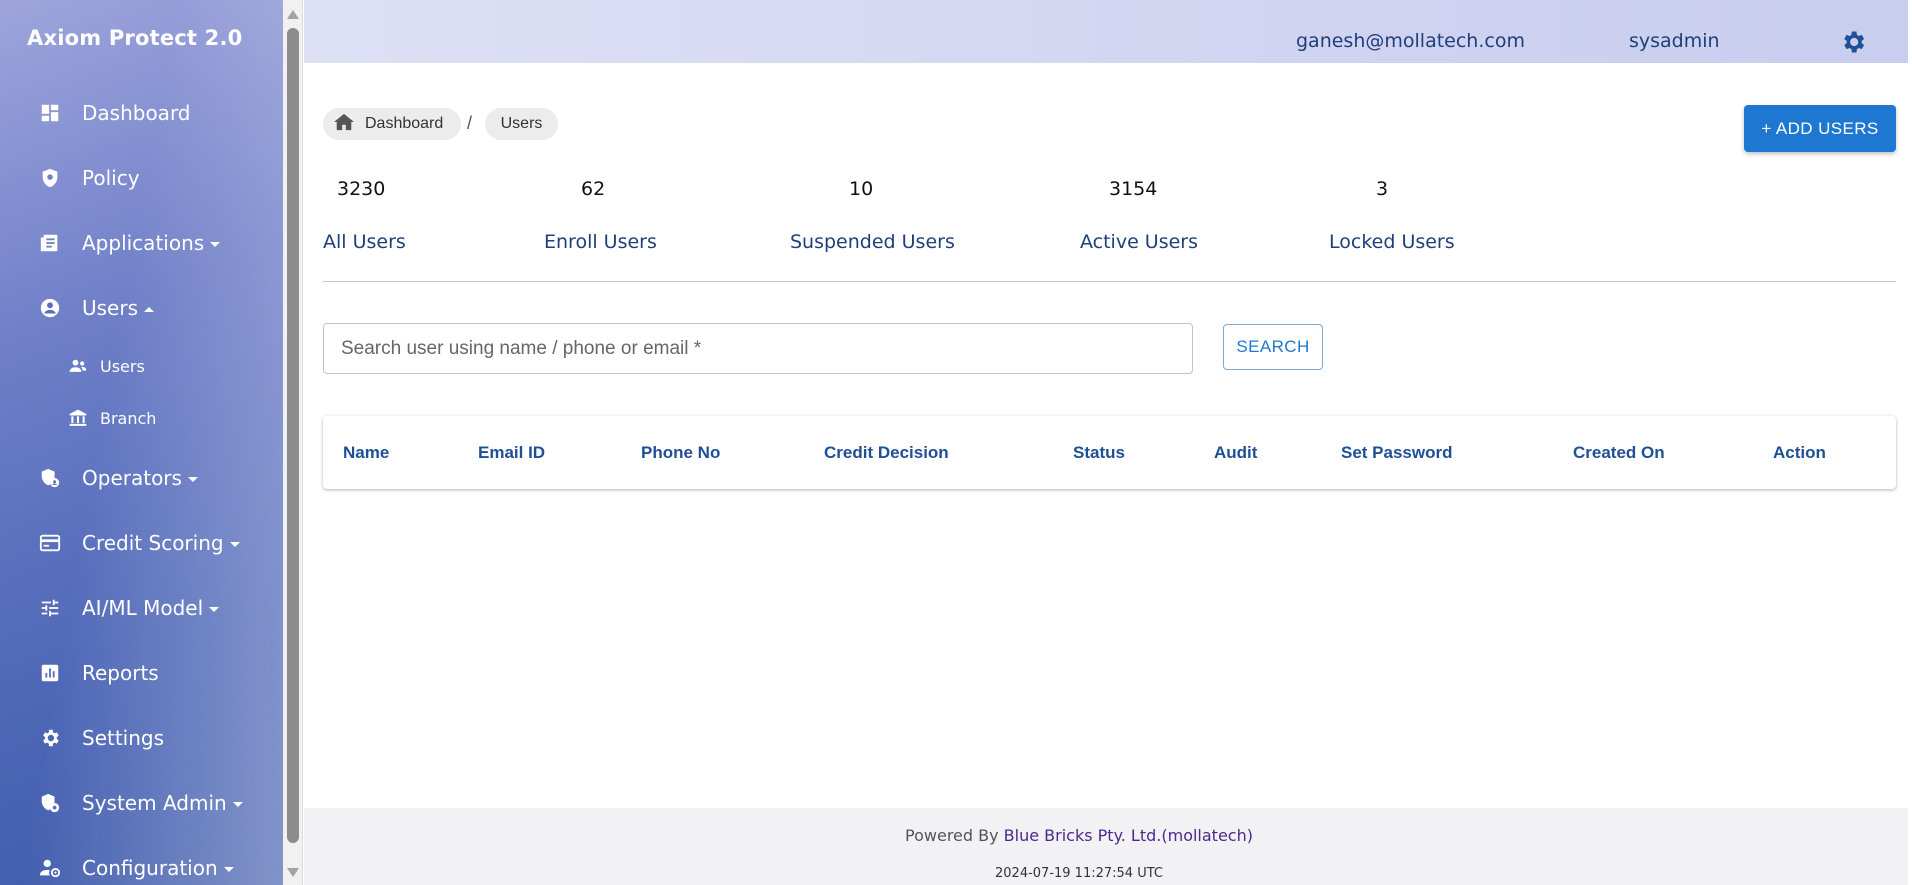  I want to click on dashboard-icon, so click(50, 113).